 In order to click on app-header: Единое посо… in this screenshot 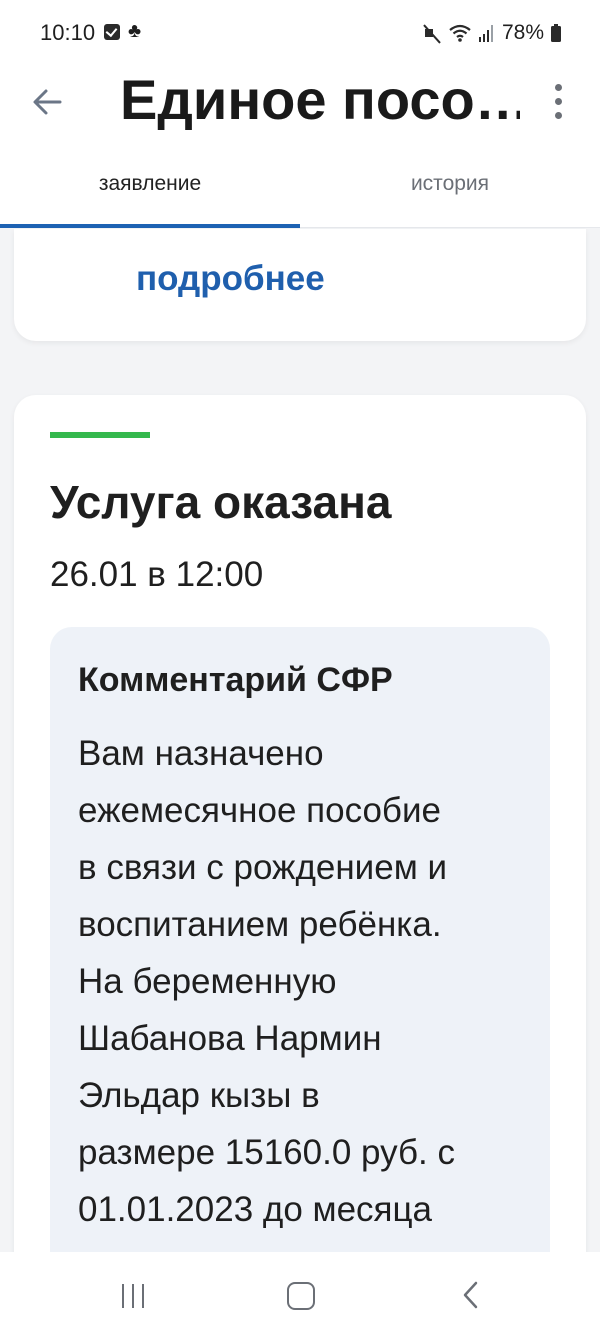, I will do `click(300, 114)`.